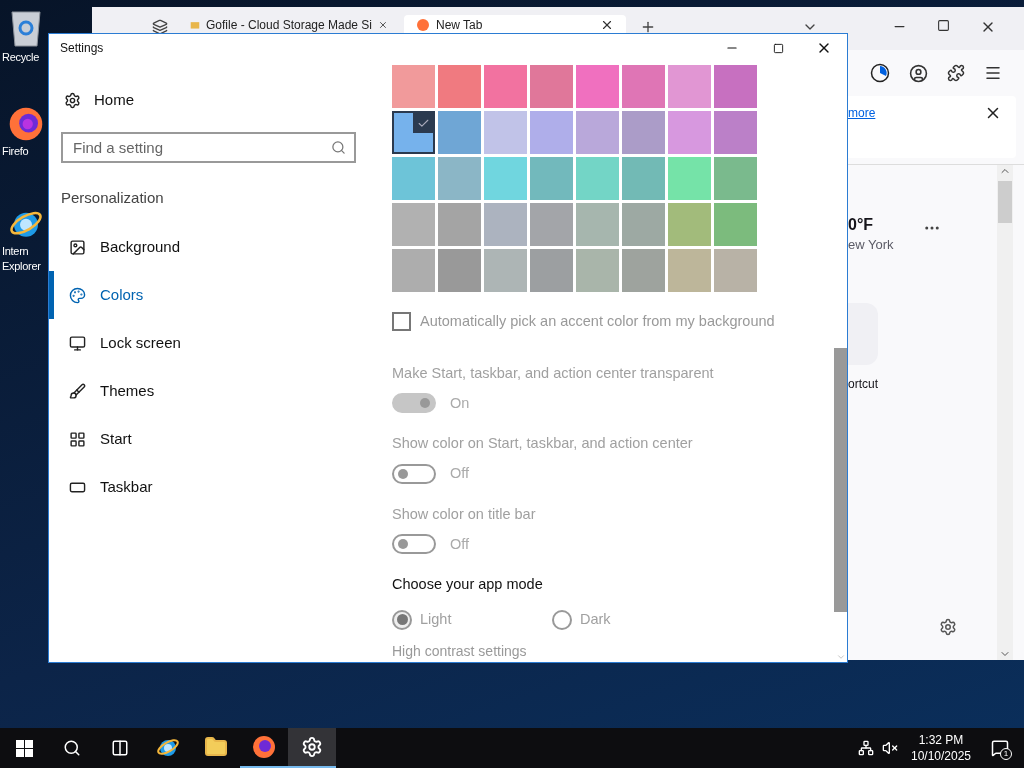  I want to click on nav-item: Colors, so click(209, 295).